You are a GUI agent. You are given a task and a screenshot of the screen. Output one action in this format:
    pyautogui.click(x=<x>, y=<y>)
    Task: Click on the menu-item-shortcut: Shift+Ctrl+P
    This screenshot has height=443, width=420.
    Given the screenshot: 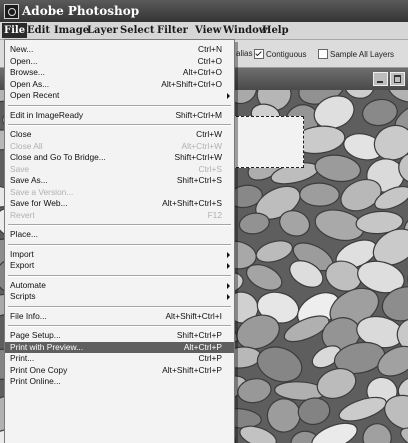 What is the action you would take?
    pyautogui.click(x=199, y=335)
    